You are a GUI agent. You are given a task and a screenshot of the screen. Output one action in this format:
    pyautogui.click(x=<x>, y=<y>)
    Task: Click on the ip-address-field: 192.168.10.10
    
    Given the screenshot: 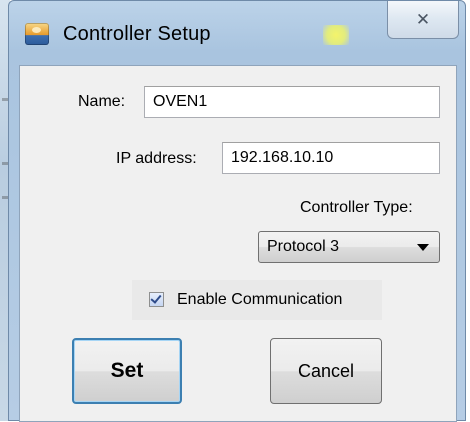 What is the action you would take?
    pyautogui.click(x=331, y=158)
    